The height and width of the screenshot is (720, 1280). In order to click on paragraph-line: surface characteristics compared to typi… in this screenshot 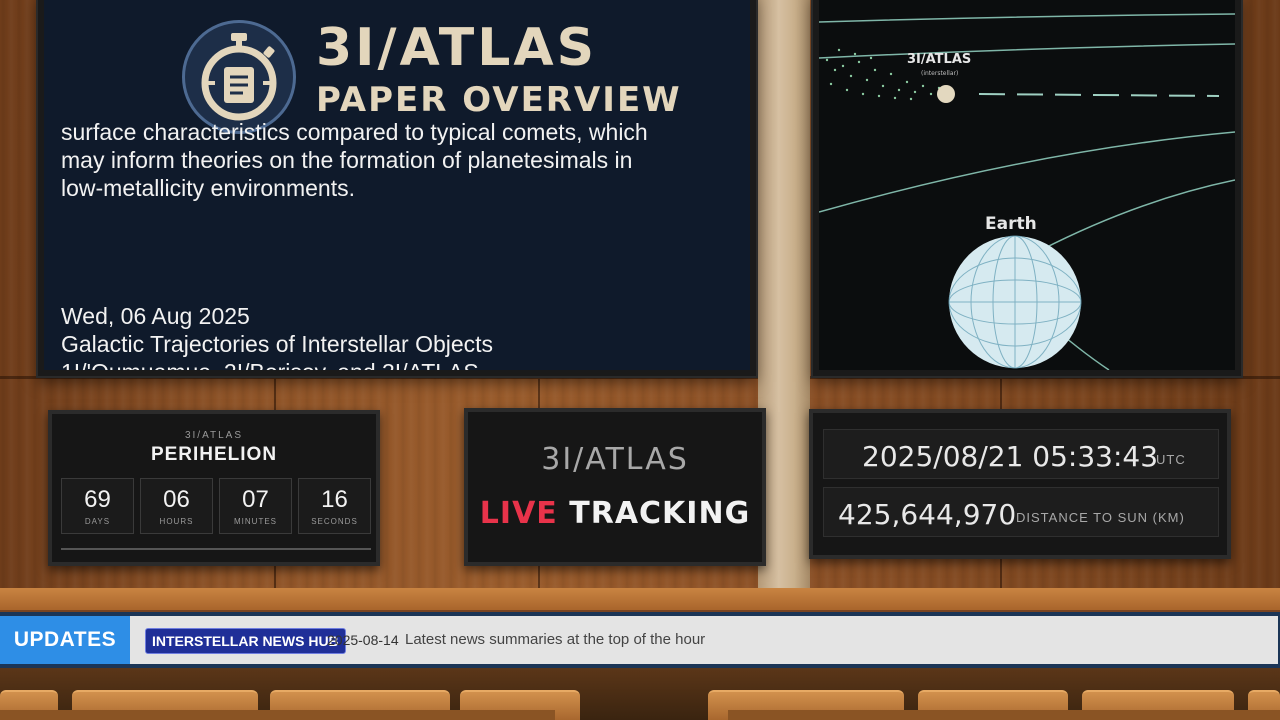, I will do `click(354, 132)`.